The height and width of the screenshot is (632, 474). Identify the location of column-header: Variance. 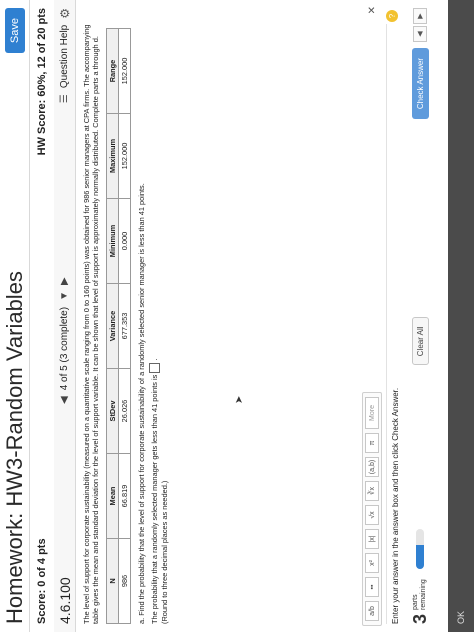
(112, 326).